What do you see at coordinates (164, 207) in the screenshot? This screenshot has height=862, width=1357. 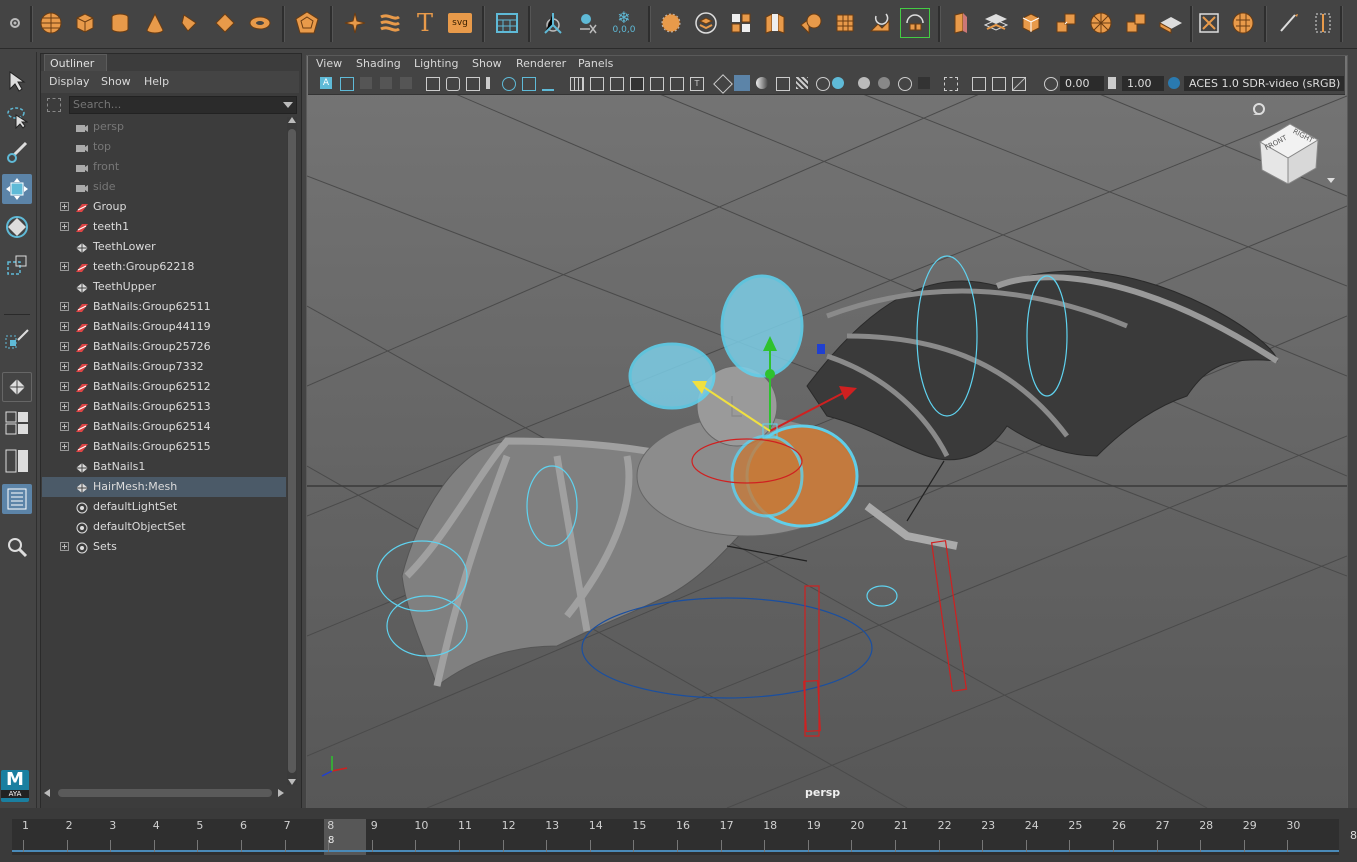 I see `outliner-item: Group` at bounding box center [164, 207].